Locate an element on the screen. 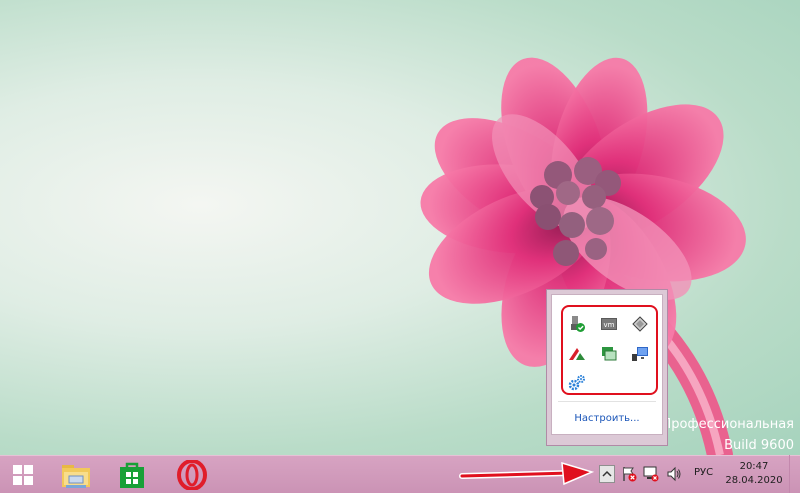 This screenshot has width=800, height=494. show-hidden-icons-button is located at coordinates (607, 474).